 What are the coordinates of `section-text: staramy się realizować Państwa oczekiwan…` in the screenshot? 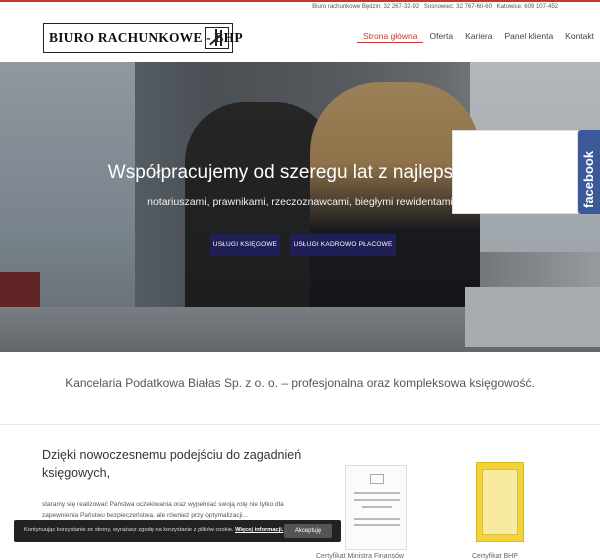 It's located at (163, 510).